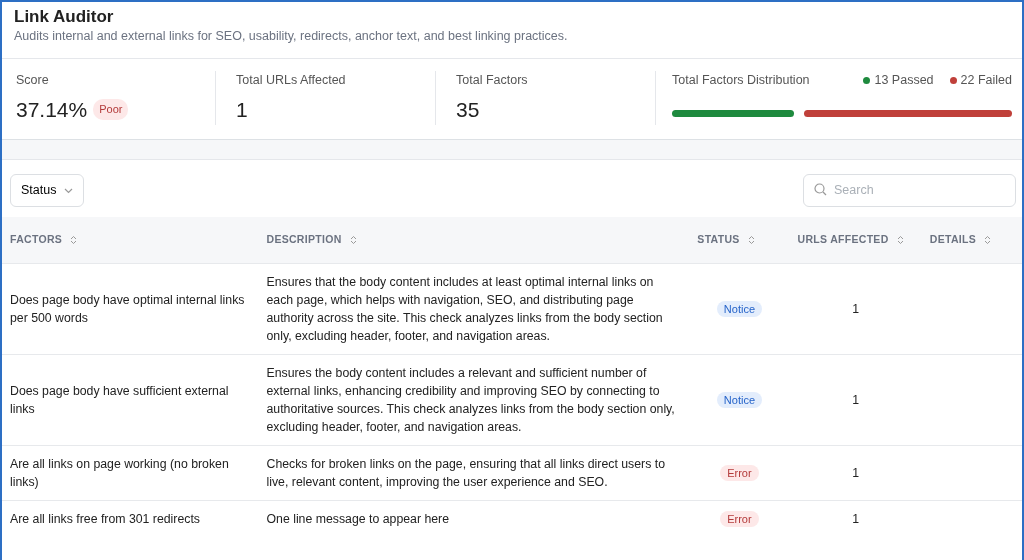  Describe the element at coordinates (492, 81) in the screenshot. I see `stat-label: Total Factors` at that location.